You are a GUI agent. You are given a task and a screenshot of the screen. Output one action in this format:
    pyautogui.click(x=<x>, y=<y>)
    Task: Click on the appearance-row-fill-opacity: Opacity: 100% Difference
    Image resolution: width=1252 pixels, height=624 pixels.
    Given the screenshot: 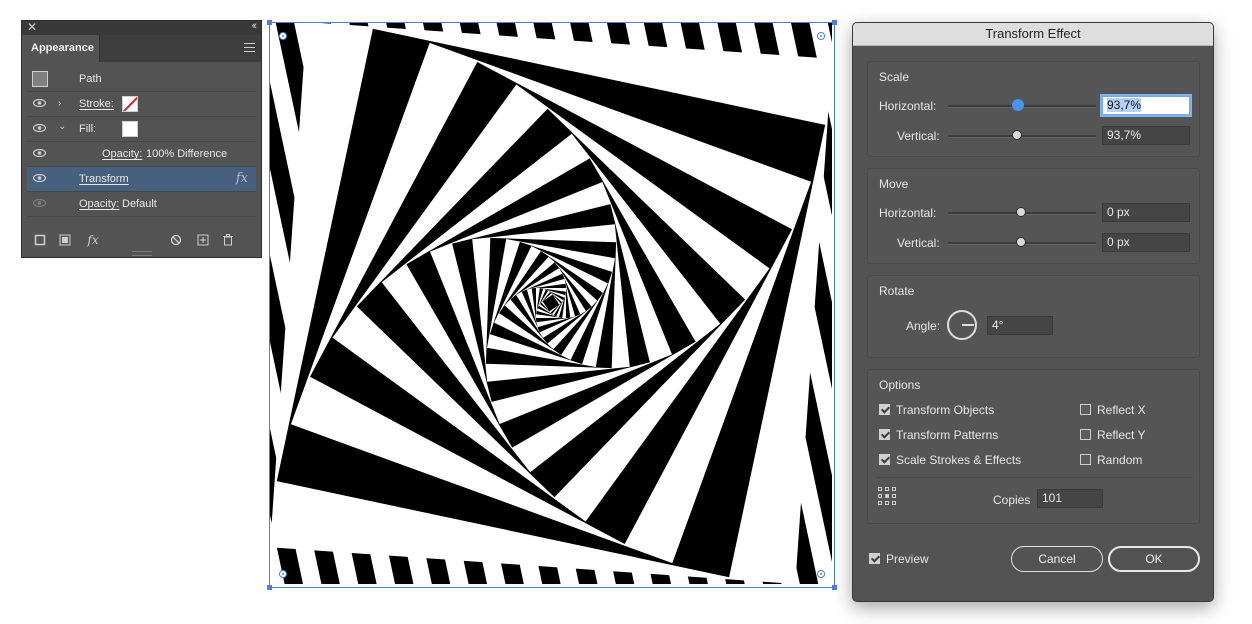 What is the action you would take?
    pyautogui.click(x=141, y=154)
    